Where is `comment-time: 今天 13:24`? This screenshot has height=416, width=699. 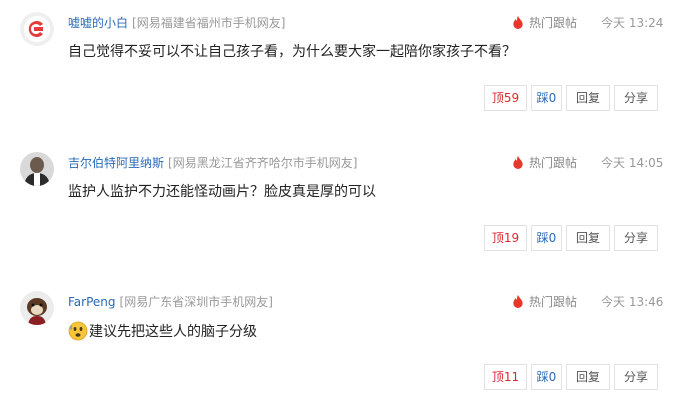
comment-time: 今天 13:24 is located at coordinates (632, 23).